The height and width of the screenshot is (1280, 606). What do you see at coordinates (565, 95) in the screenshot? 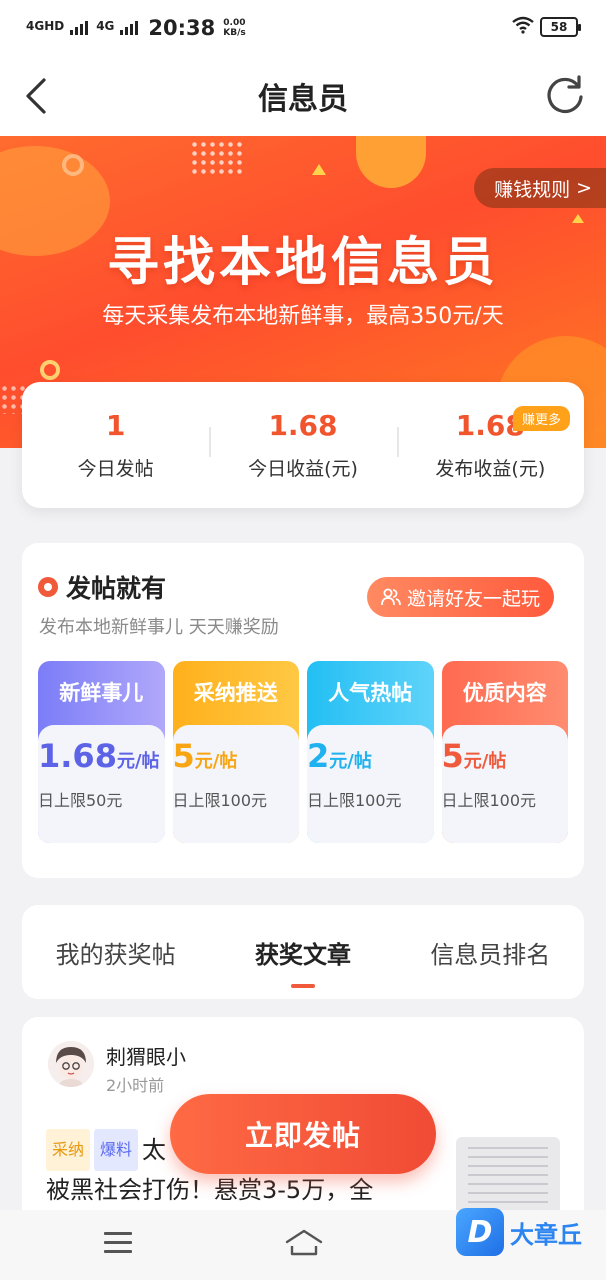
I see `refresh-icon` at bounding box center [565, 95].